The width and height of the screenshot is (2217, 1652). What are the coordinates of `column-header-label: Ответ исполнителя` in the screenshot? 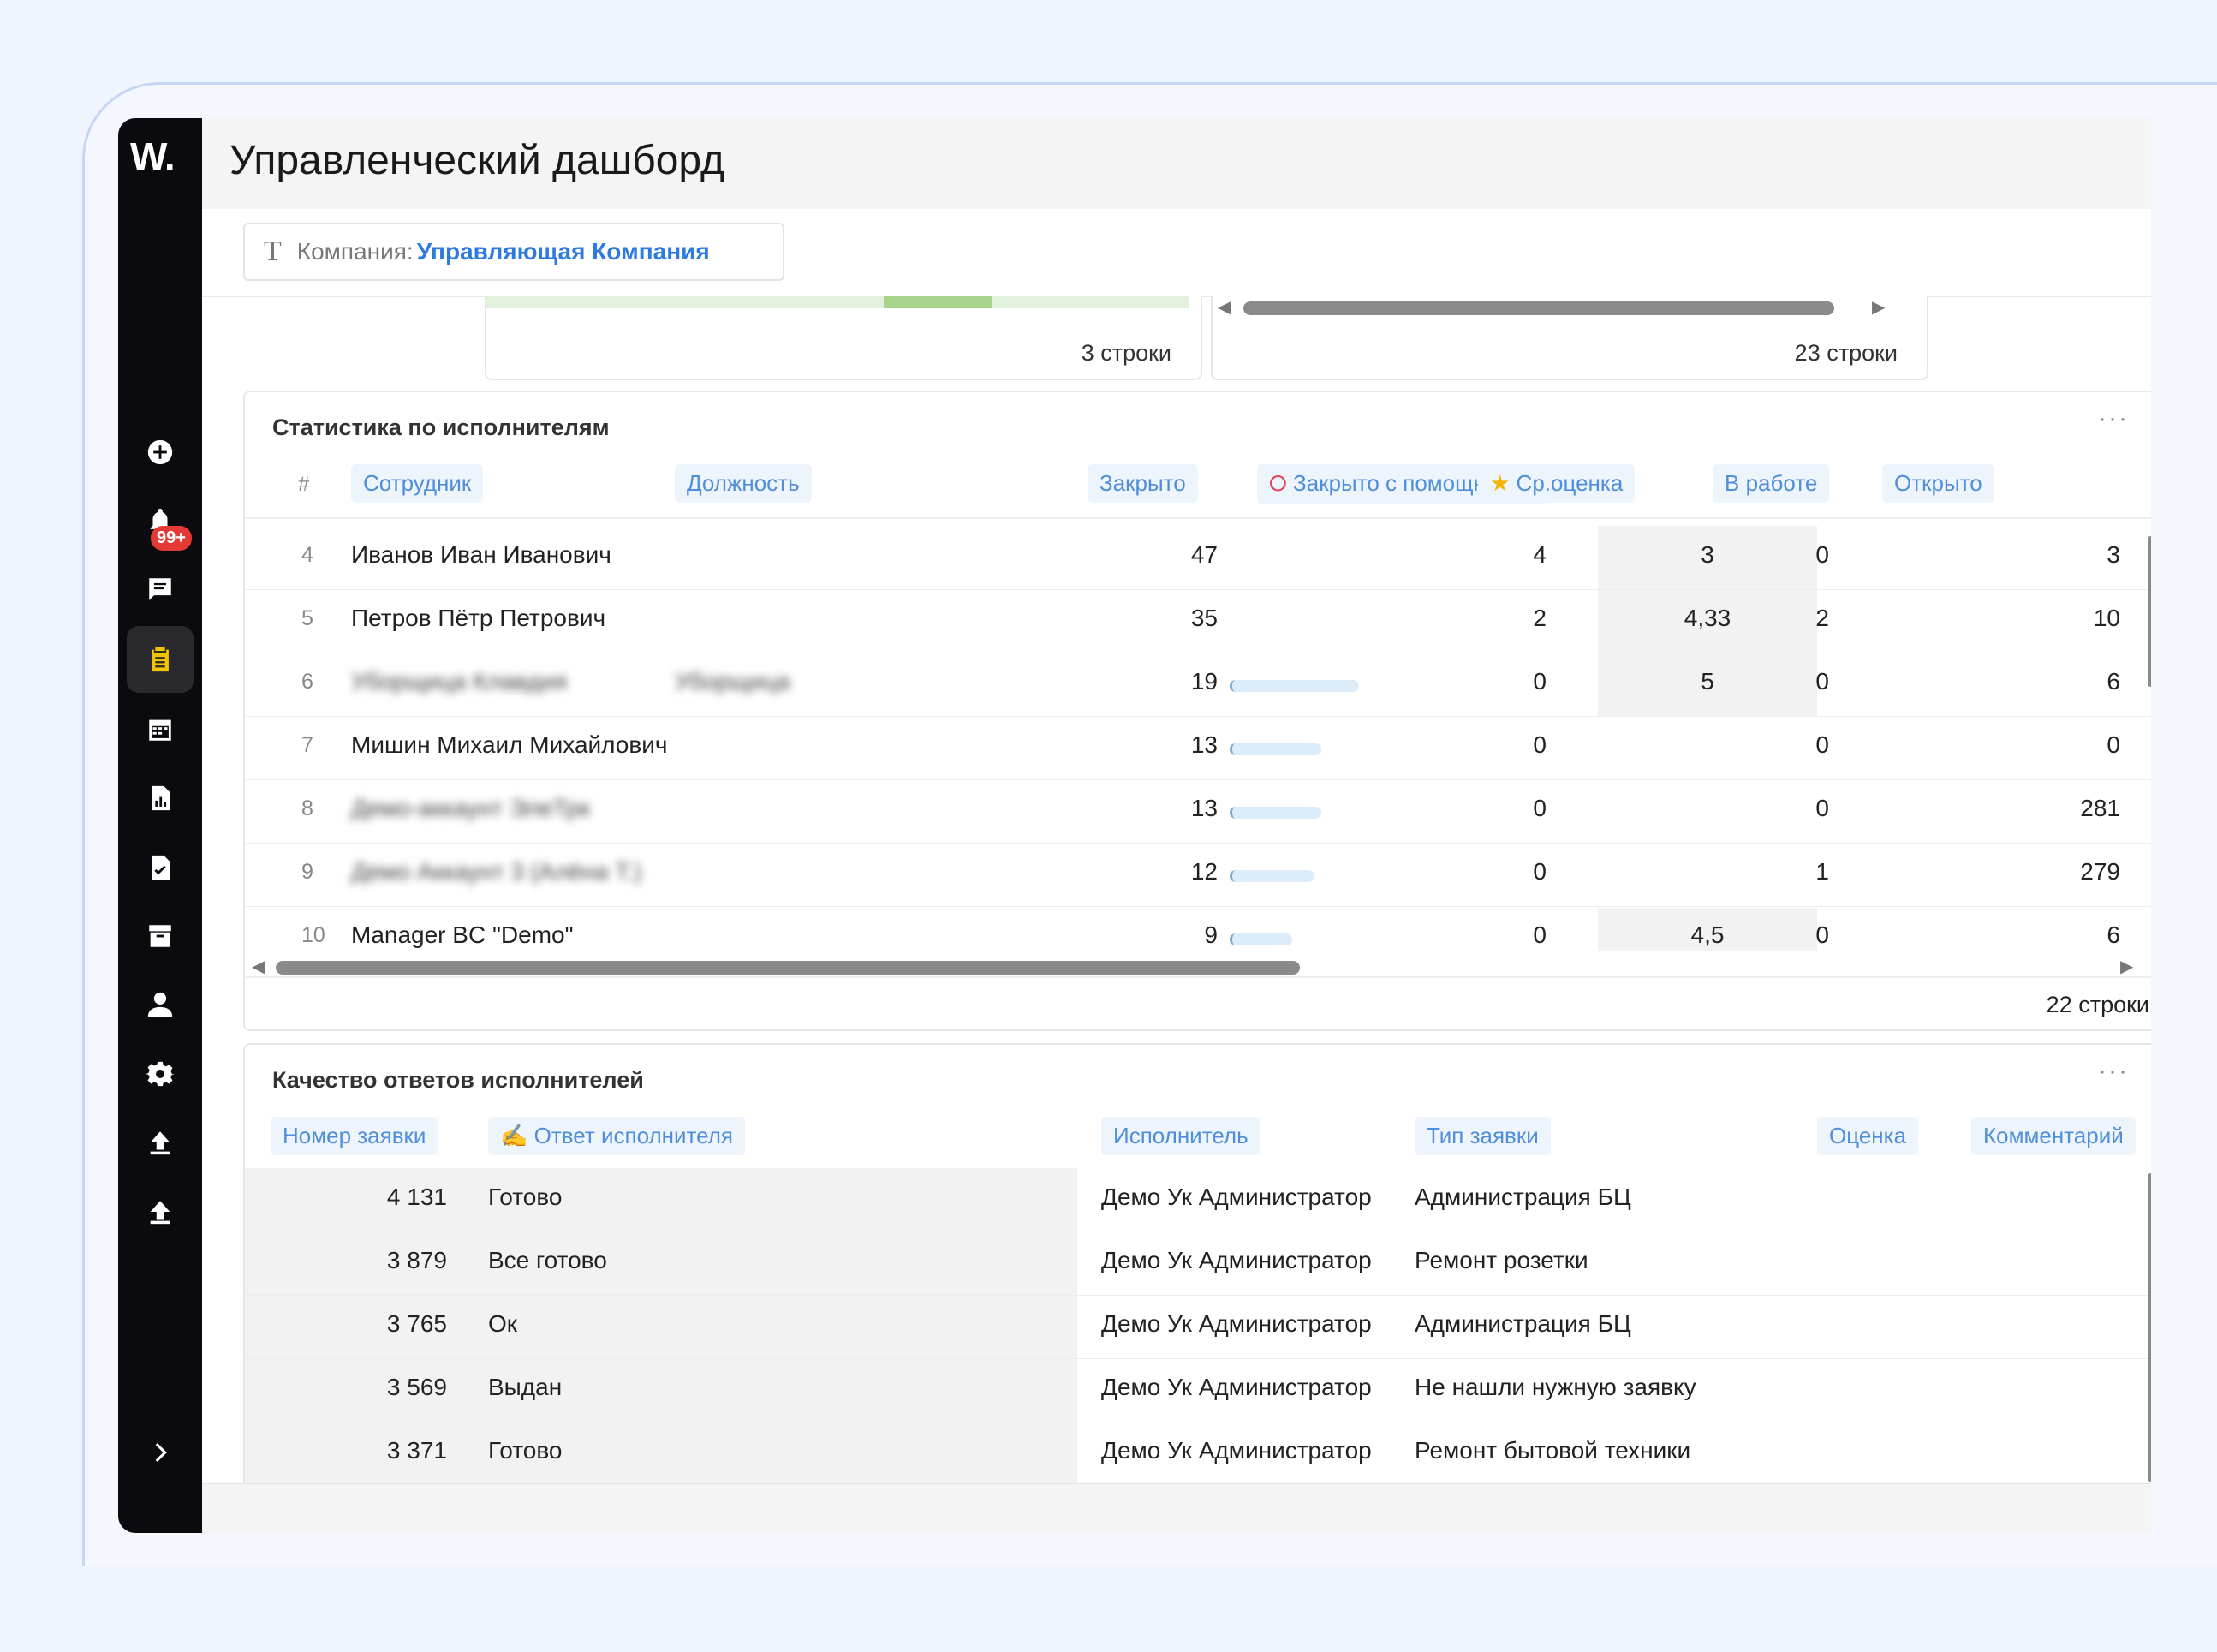 It's located at (633, 1135).